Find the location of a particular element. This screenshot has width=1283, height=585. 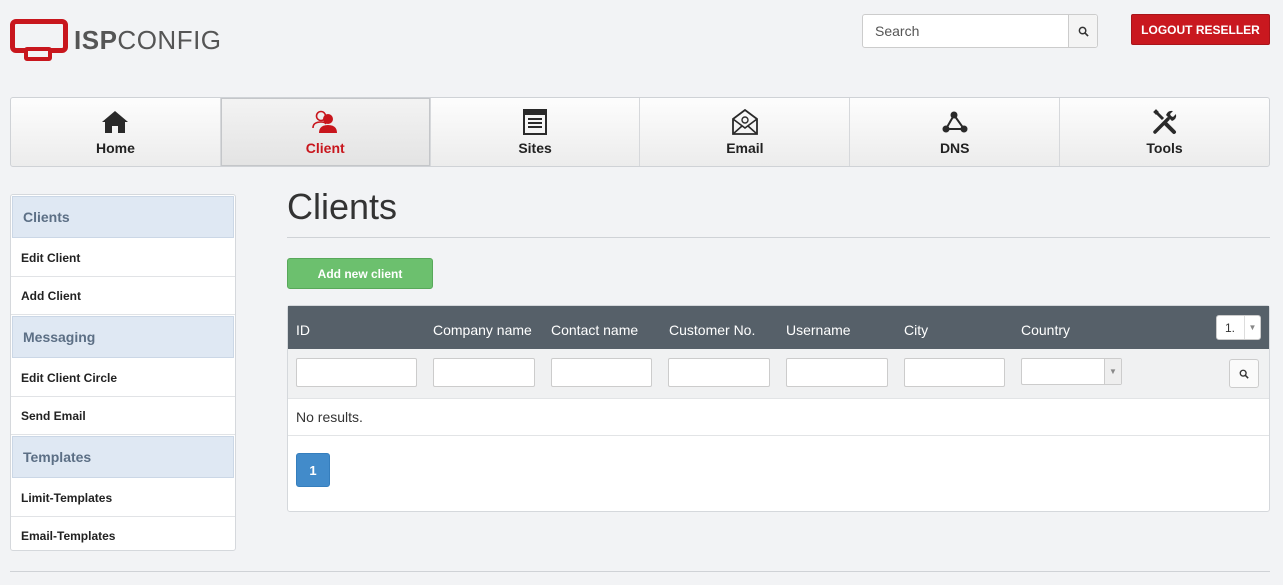

filter-city-input is located at coordinates (954, 372).